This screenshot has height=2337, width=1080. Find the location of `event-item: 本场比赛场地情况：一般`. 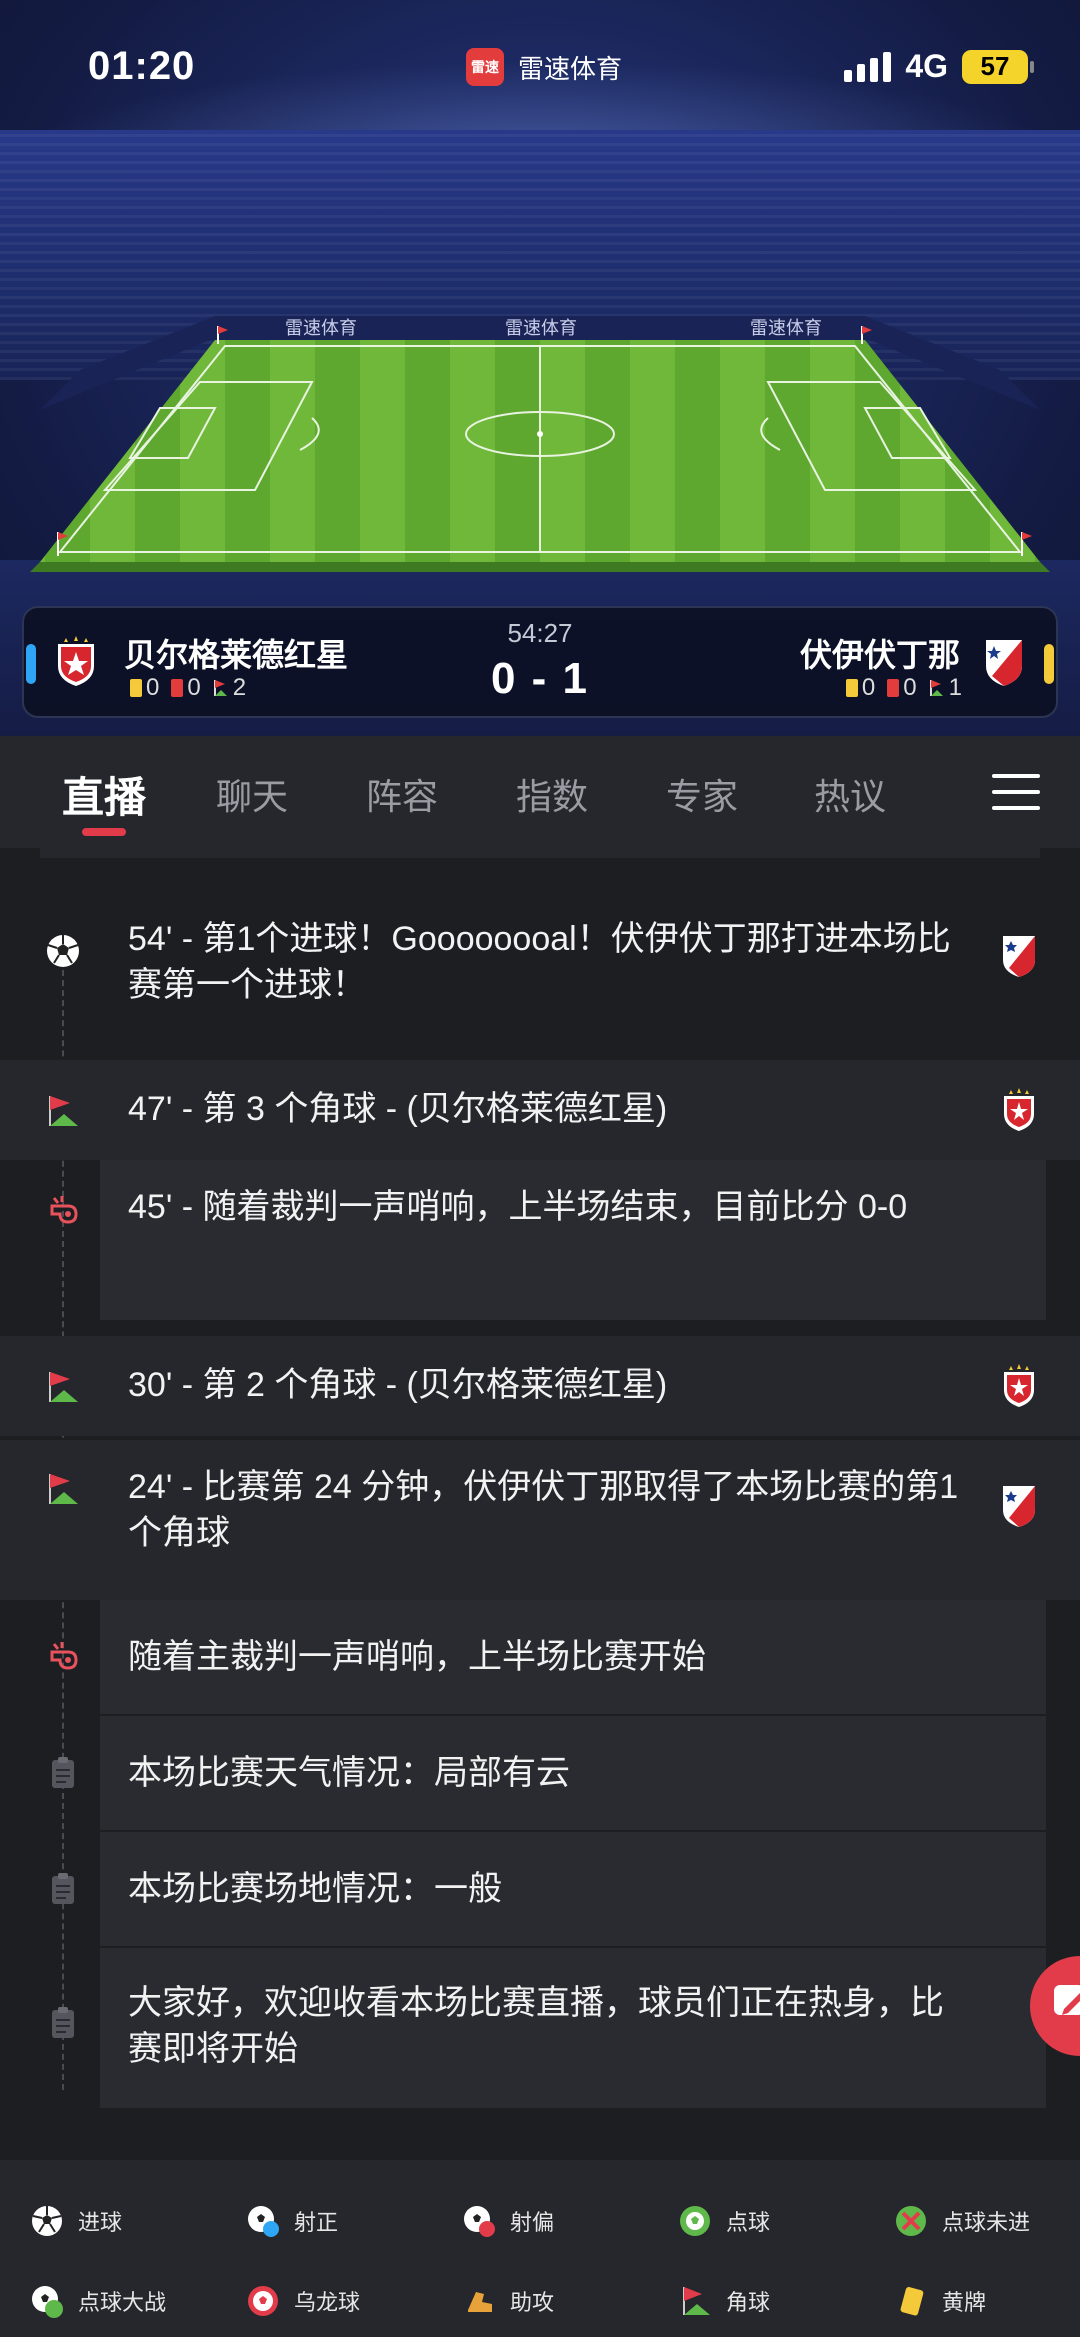

event-item: 本场比赛场地情况：一般 is located at coordinates (540, 1889).